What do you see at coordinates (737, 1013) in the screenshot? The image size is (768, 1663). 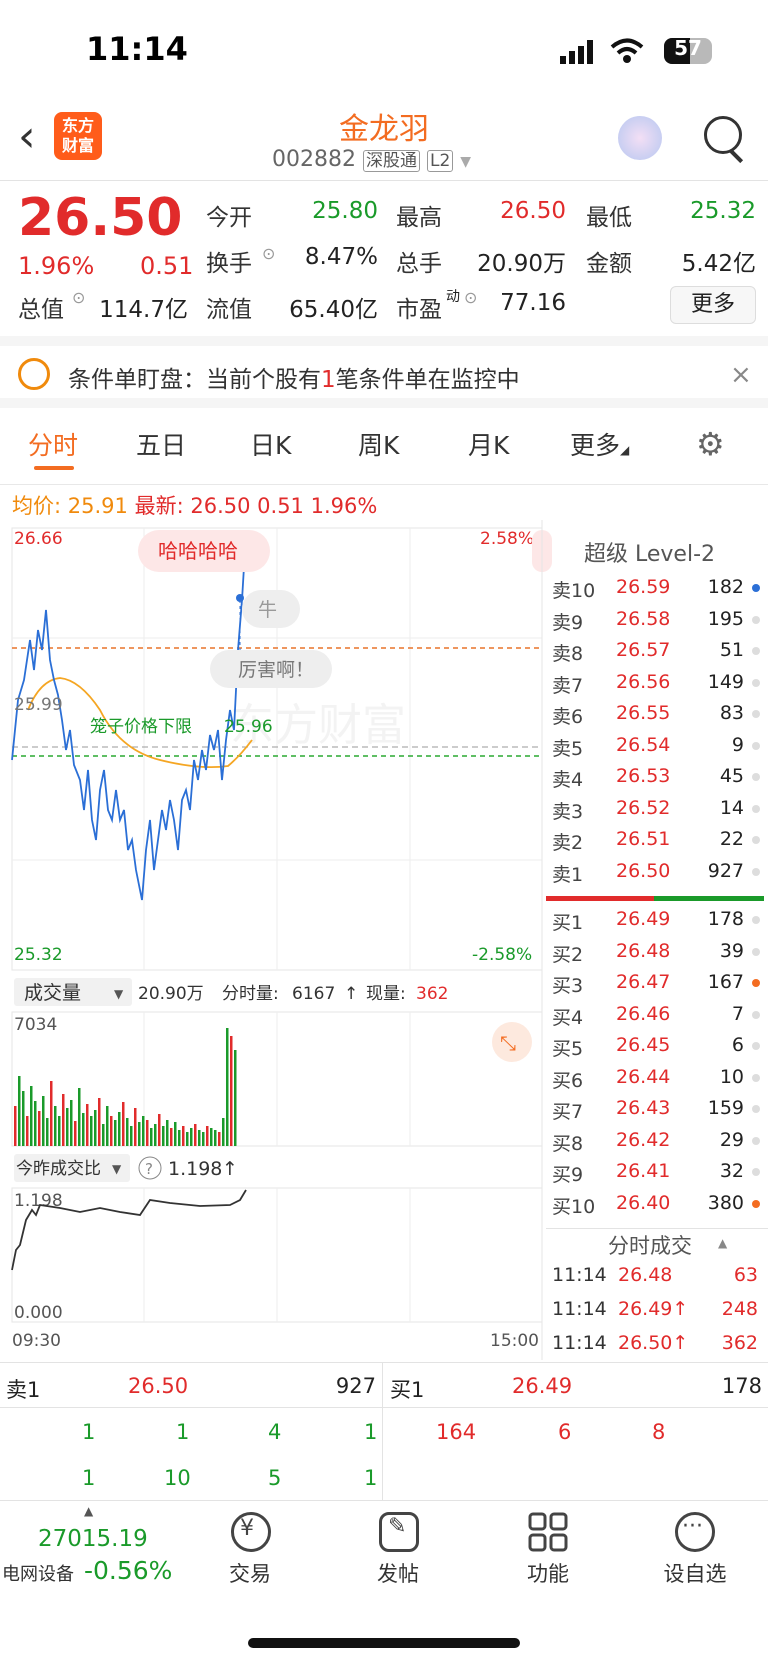 I see `bid-level-volume: 7` at bounding box center [737, 1013].